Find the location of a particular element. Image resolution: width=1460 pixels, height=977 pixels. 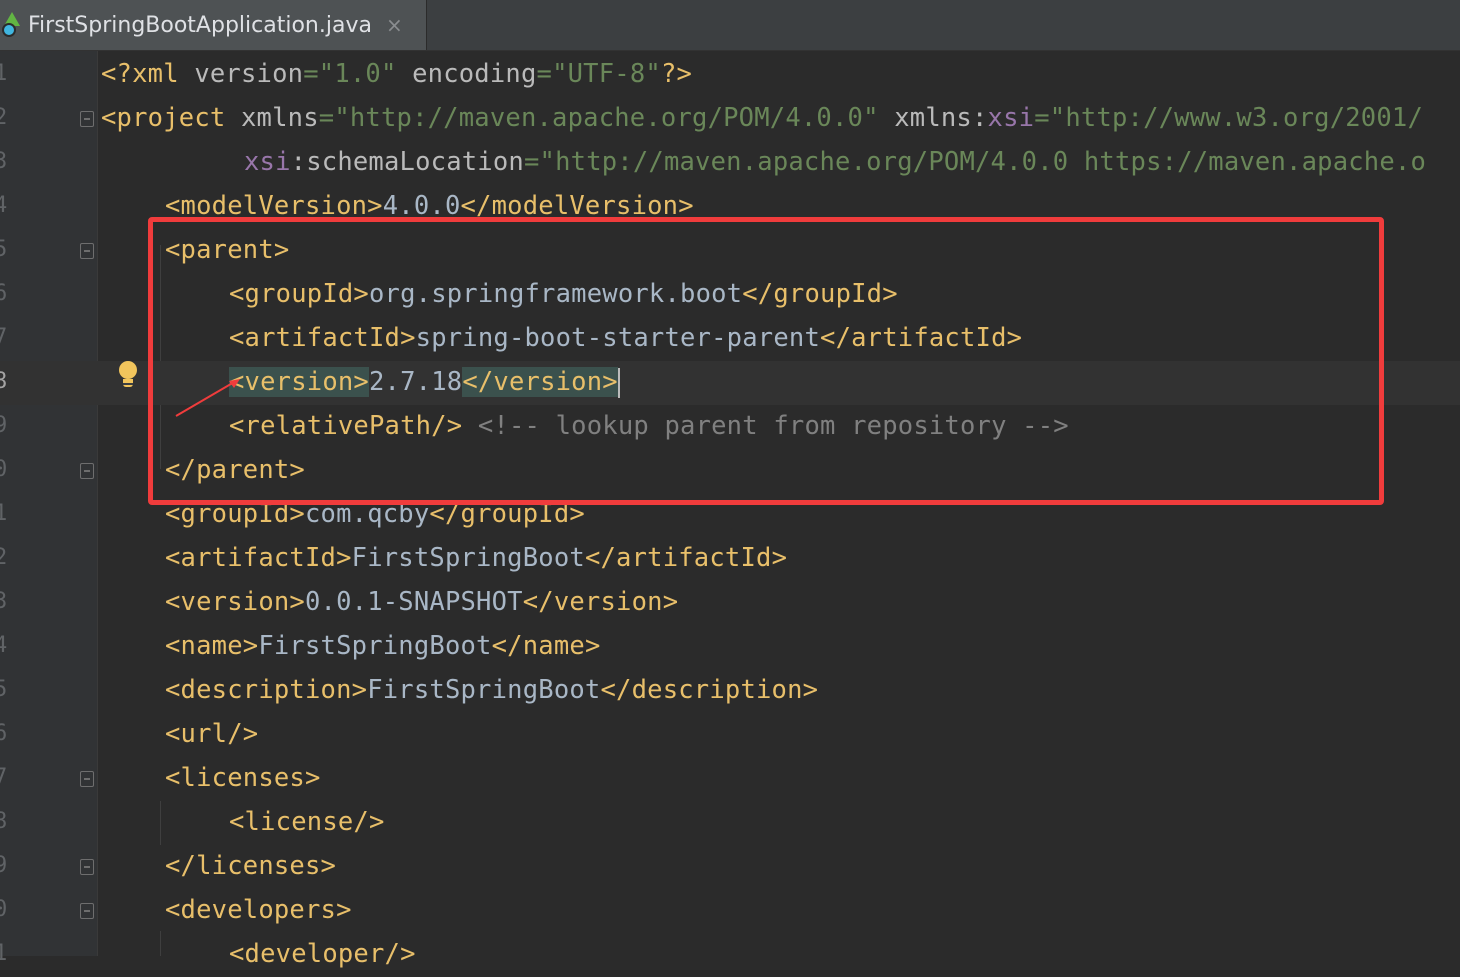

line-number: 8 is located at coordinates (4, 821).